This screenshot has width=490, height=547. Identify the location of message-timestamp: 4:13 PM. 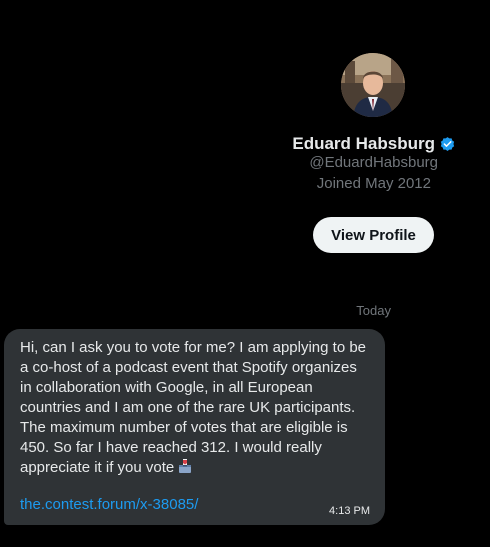
(349, 511).